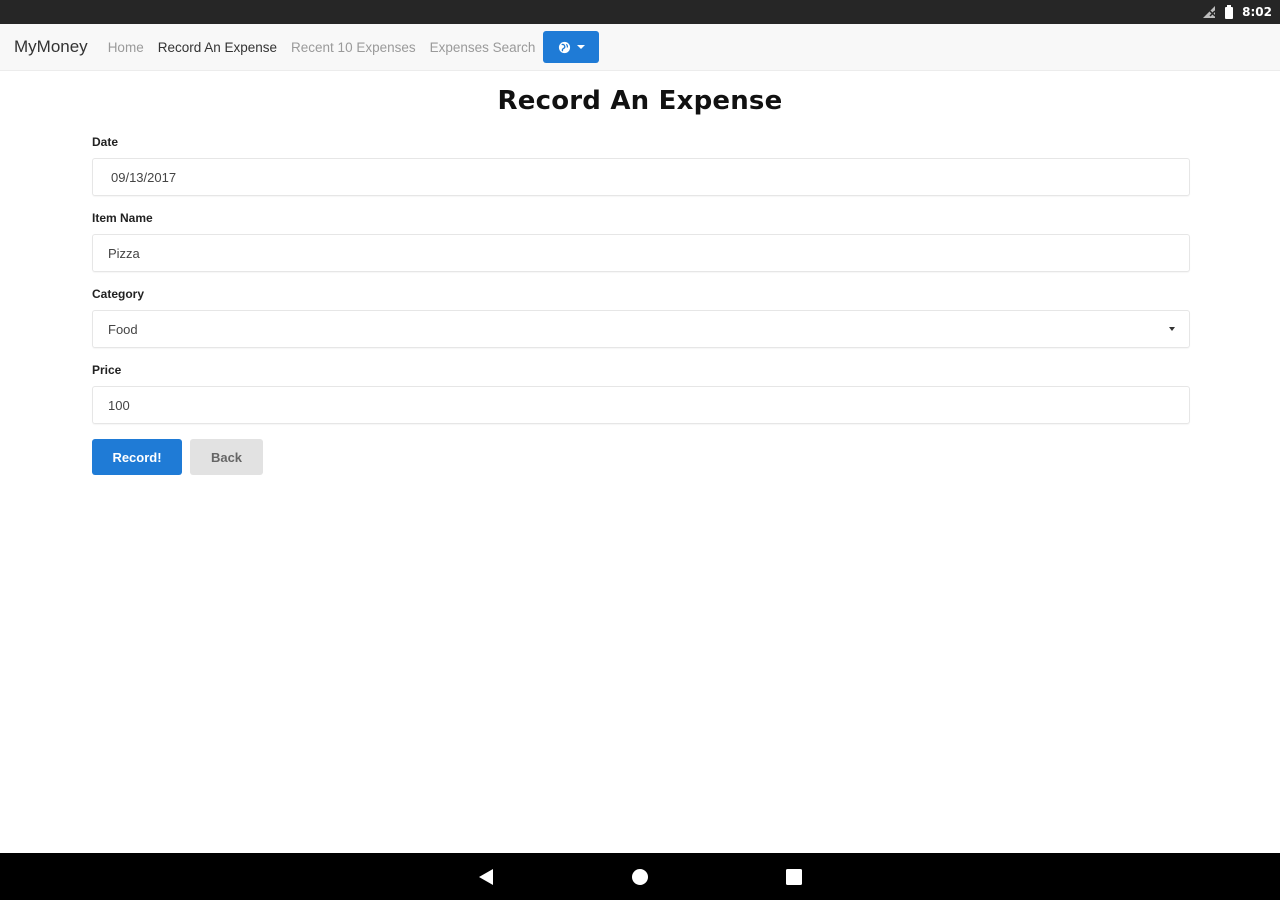 This screenshot has width=1280, height=900. Describe the element at coordinates (105, 142) in the screenshot. I see `date-label: Date` at that location.